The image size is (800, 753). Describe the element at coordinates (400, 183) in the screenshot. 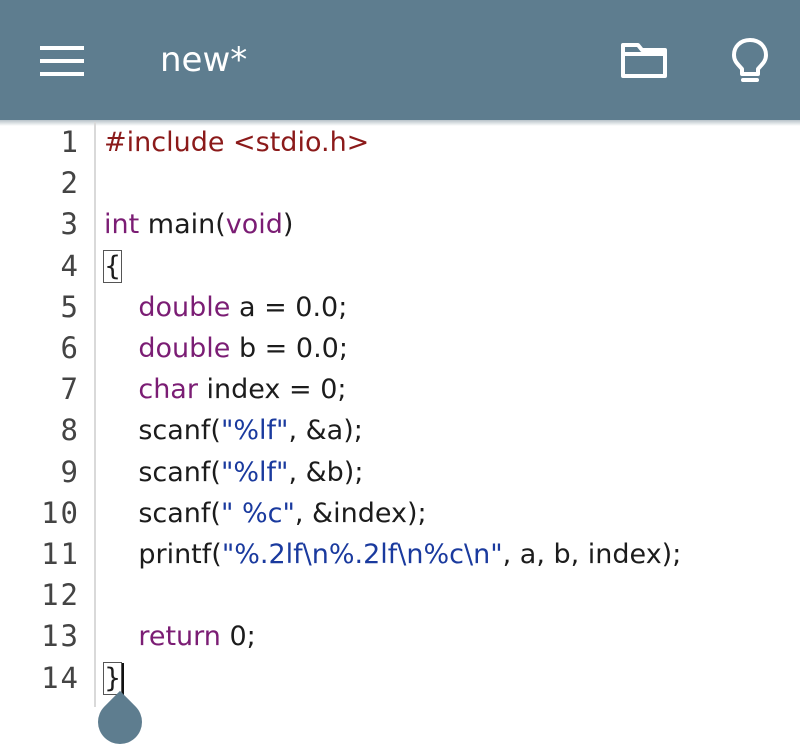

I see `code-line: 2` at that location.